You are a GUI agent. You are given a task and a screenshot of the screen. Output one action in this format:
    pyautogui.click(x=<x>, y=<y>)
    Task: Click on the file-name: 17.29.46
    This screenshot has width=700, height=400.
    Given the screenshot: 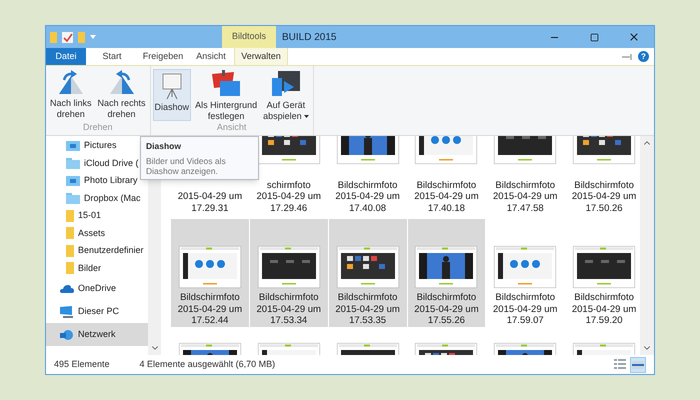 What is the action you would take?
    pyautogui.click(x=289, y=208)
    